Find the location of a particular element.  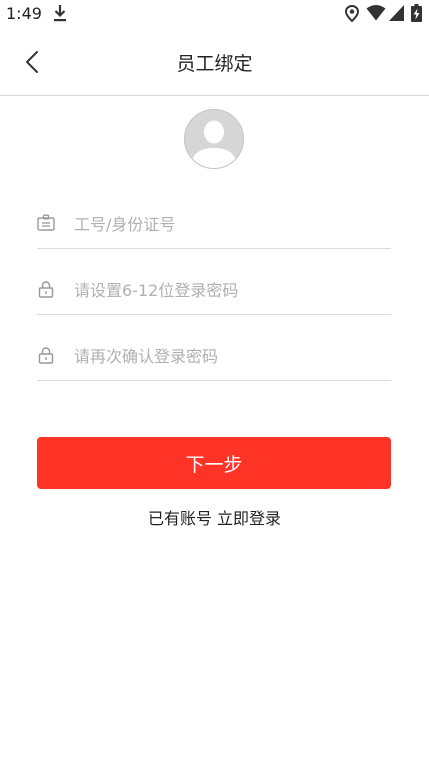

battery-charging-icon is located at coordinates (416, 13).